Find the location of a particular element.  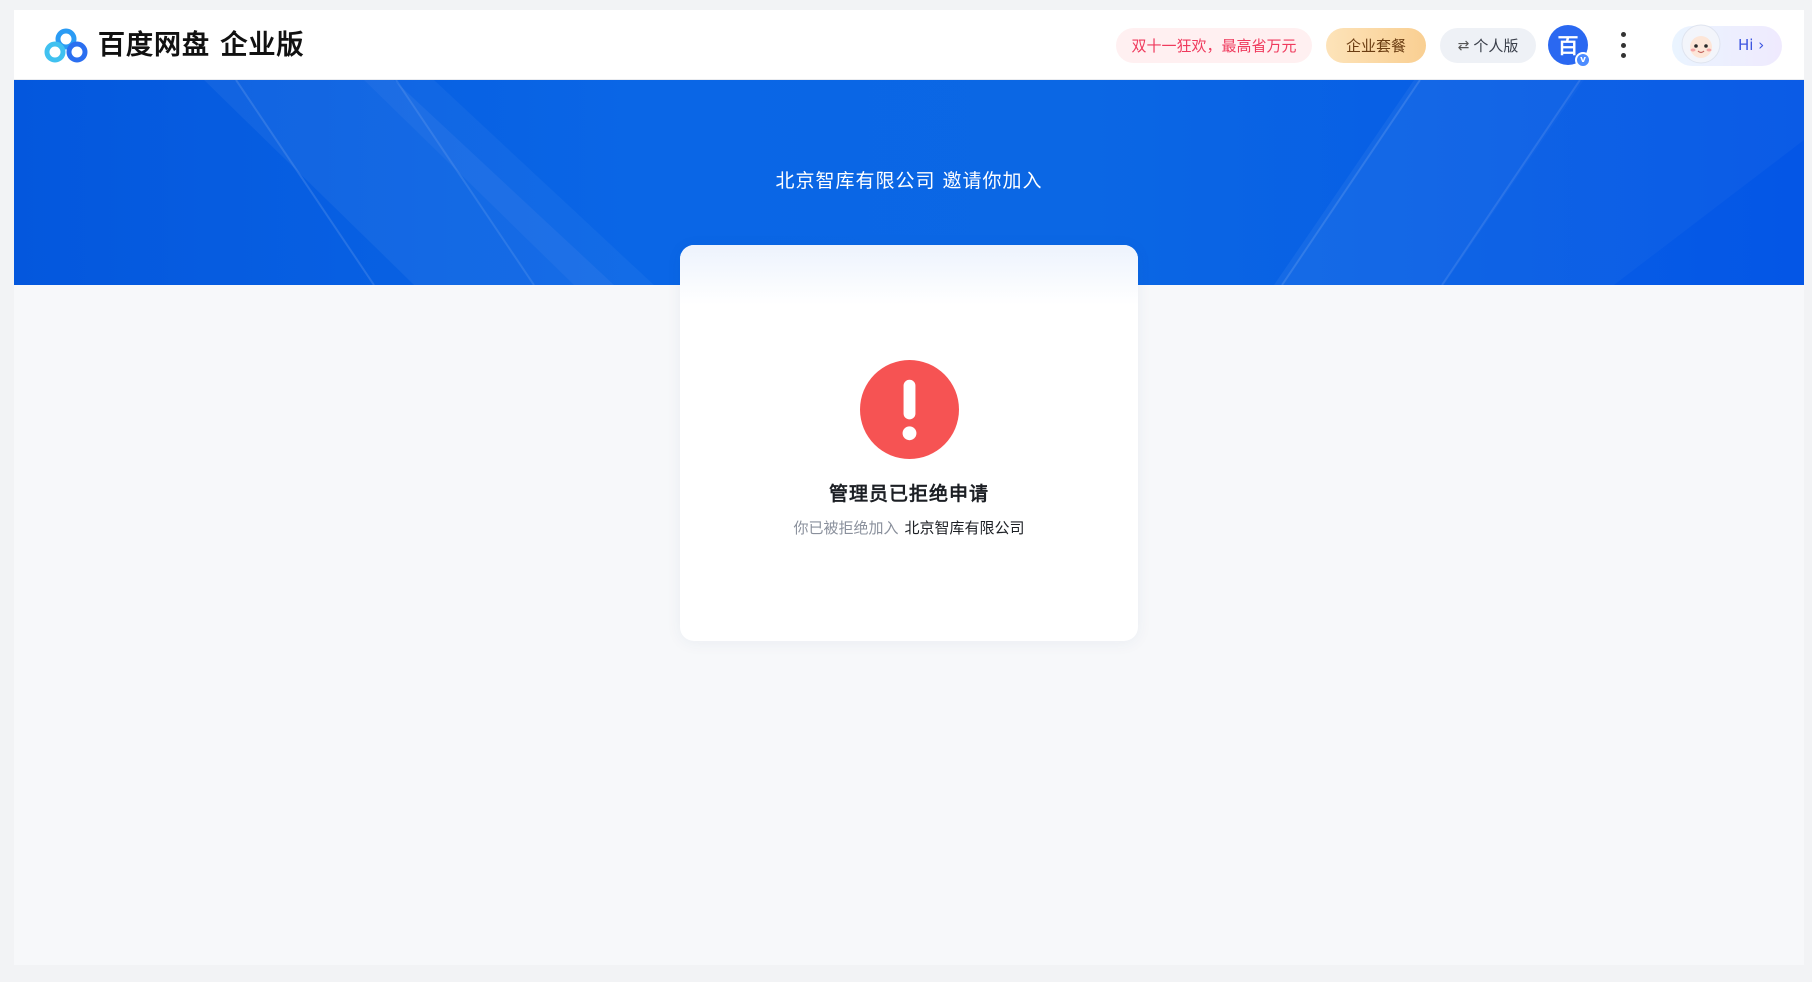

invite-title: 北京智库有限公司 邀请你加入 is located at coordinates (909, 181).